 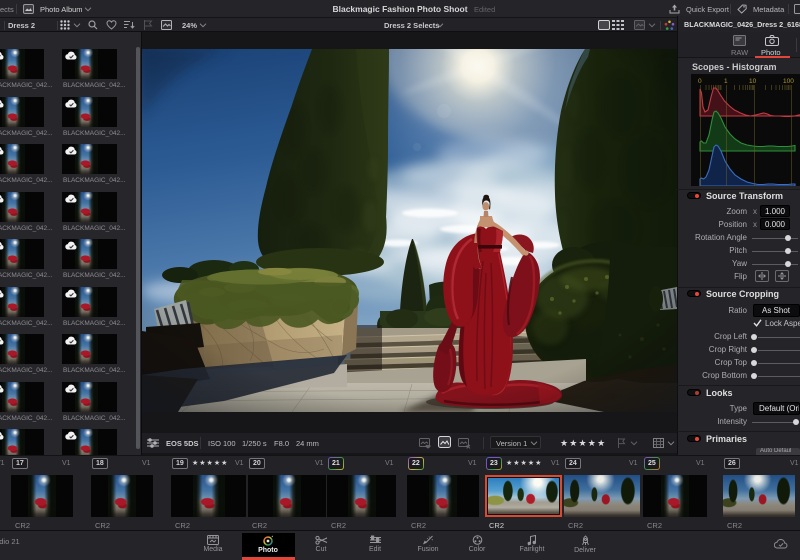 What do you see at coordinates (700, 81) in the screenshot?
I see `svg-text: 0` at bounding box center [700, 81].